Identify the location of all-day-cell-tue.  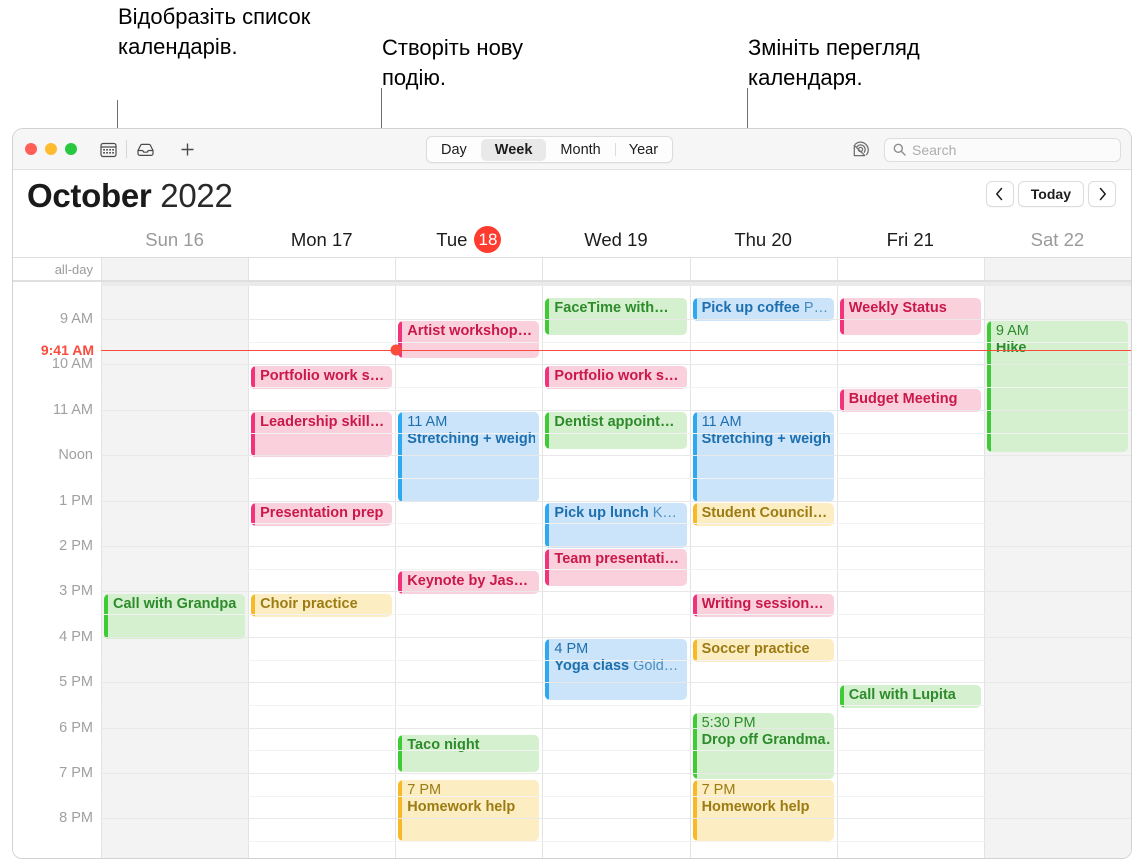
(468, 269).